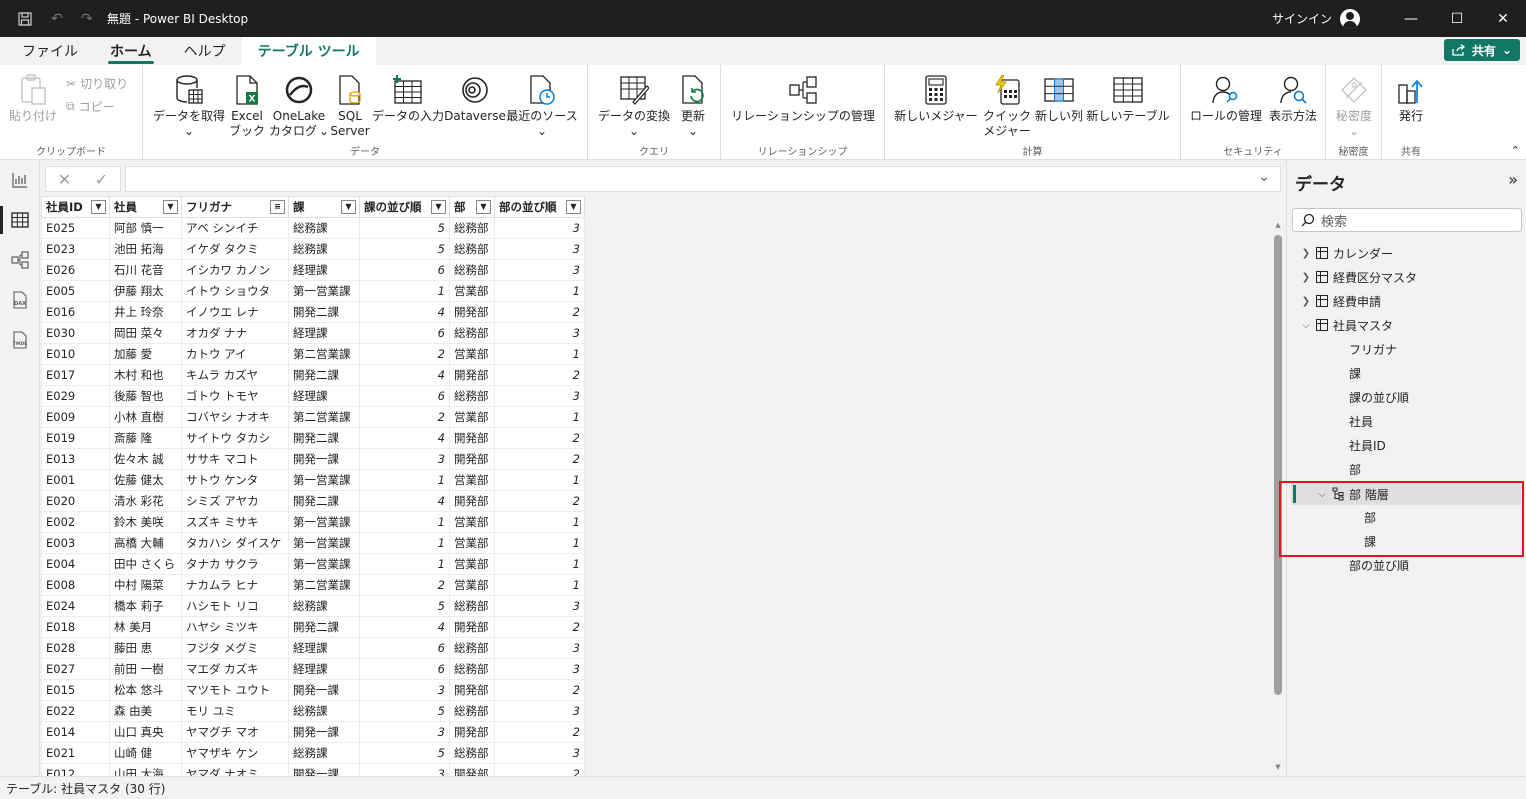 The image size is (1526, 799). Describe the element at coordinates (324, 522) in the screenshot. I see `col-section-cell: 第一営業課` at that location.